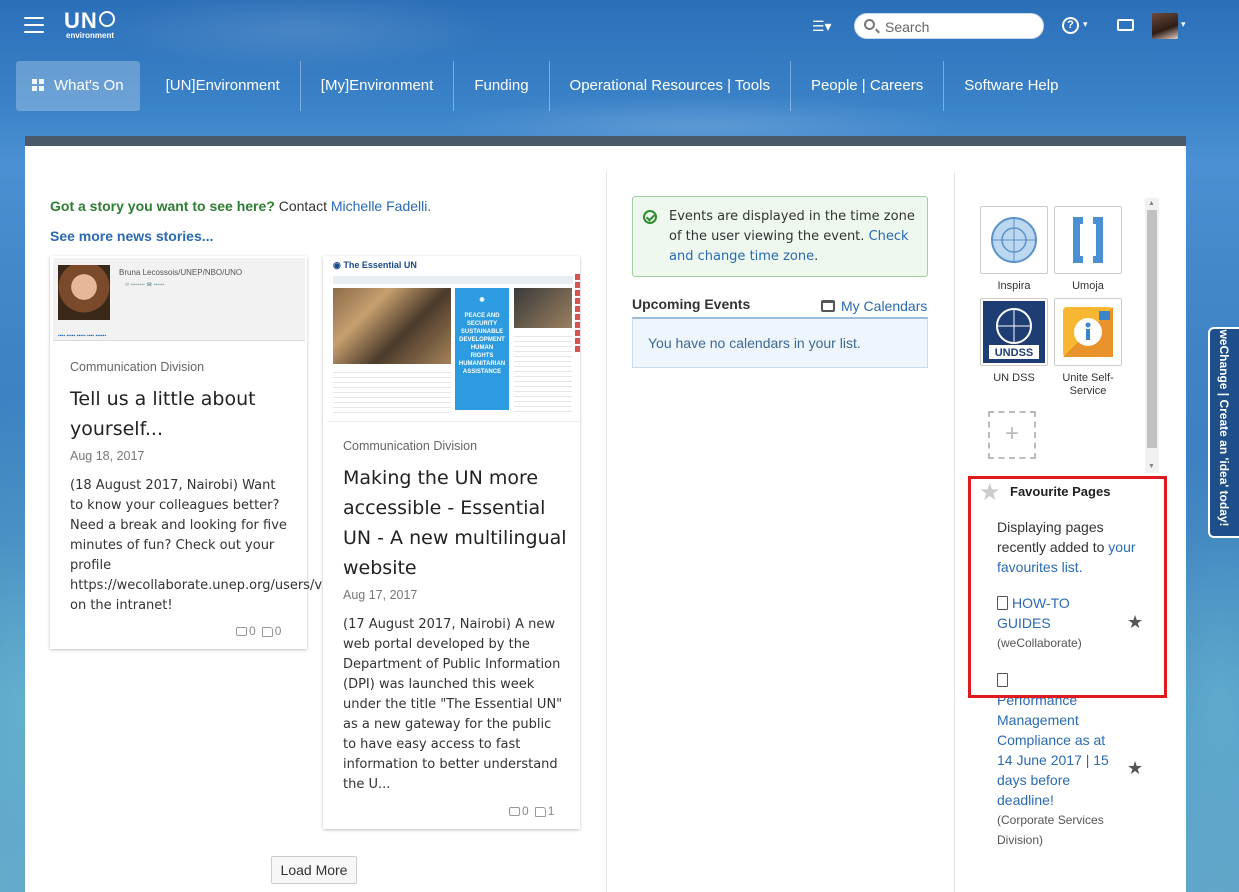  Describe the element at coordinates (302, 206) in the screenshot. I see `contact-text: Contact` at that location.